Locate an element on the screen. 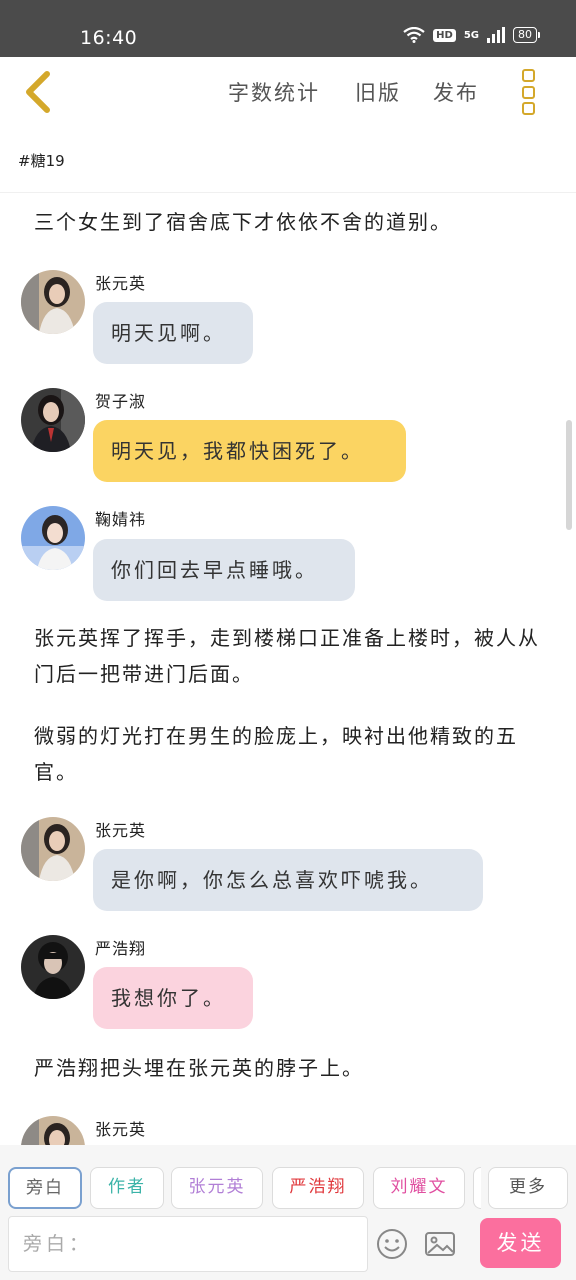 The height and width of the screenshot is (1280, 576). old-version-button: 旧版 is located at coordinates (378, 92).